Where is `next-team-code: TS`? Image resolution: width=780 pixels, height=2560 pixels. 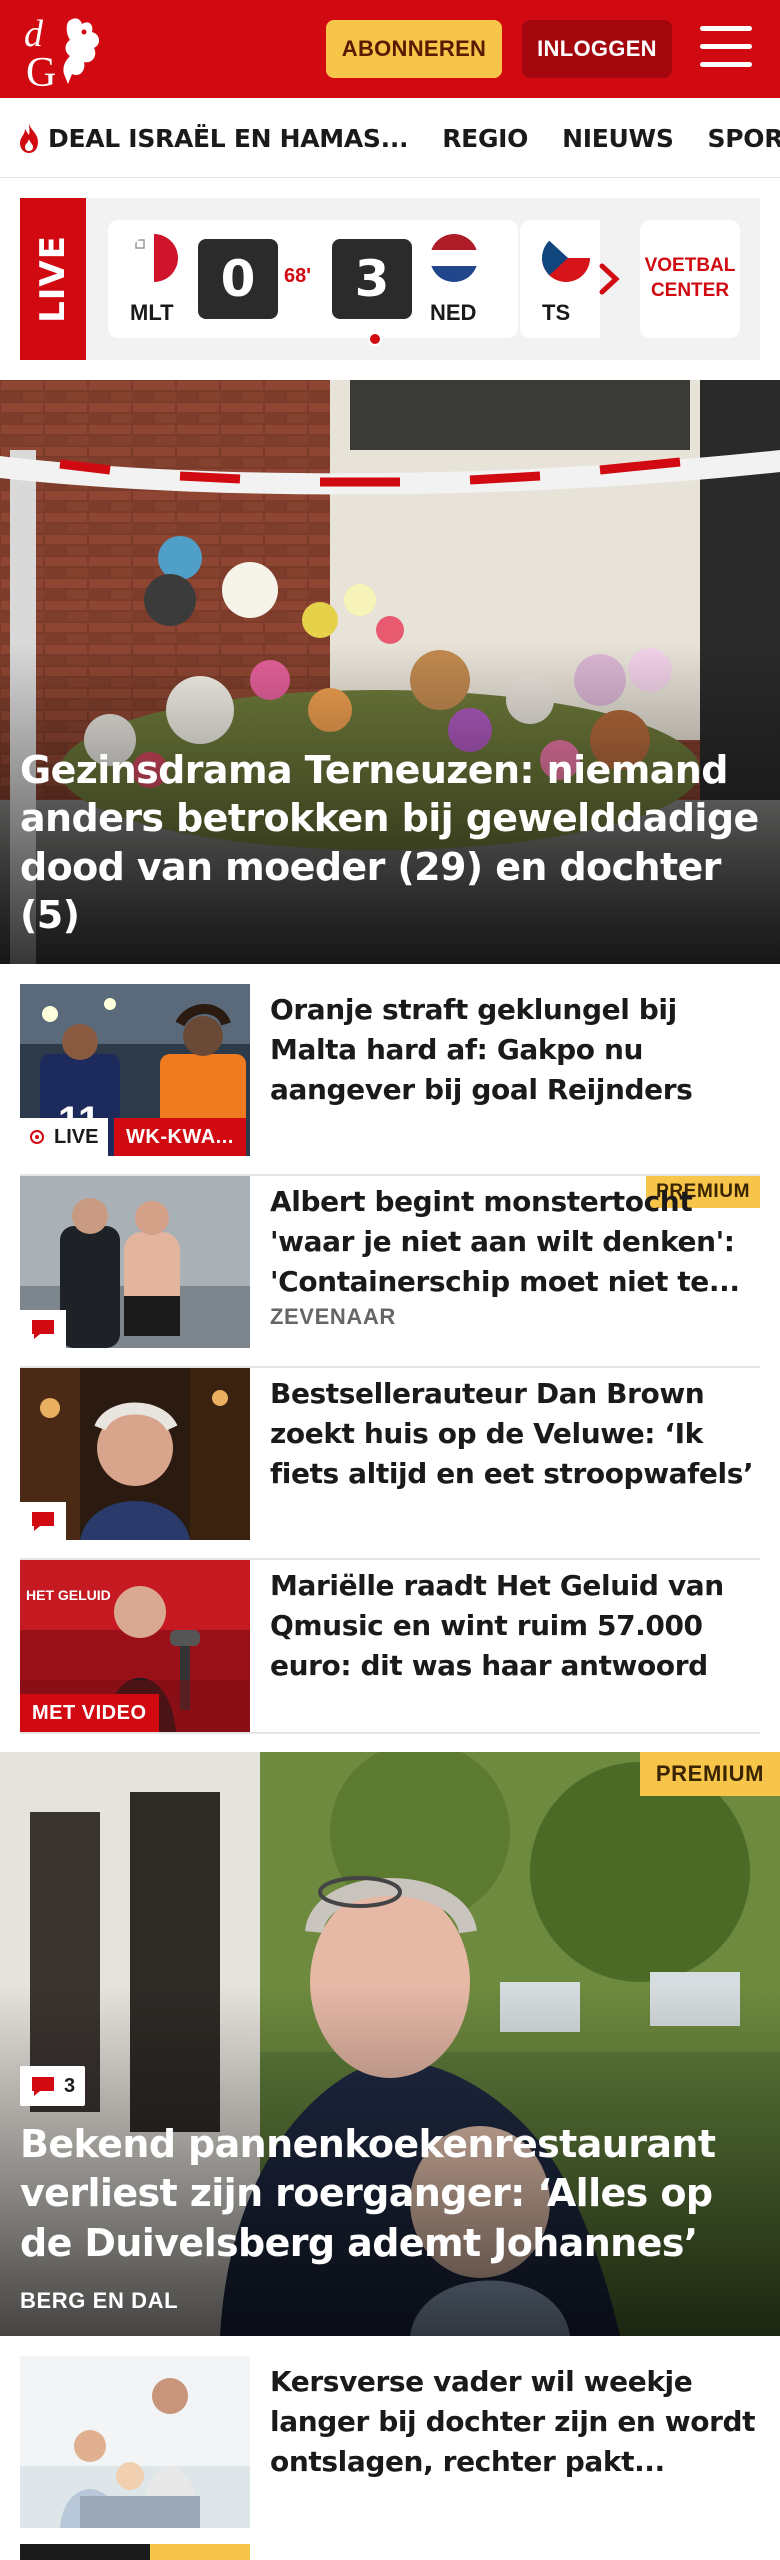 next-team-code: TS is located at coordinates (556, 312).